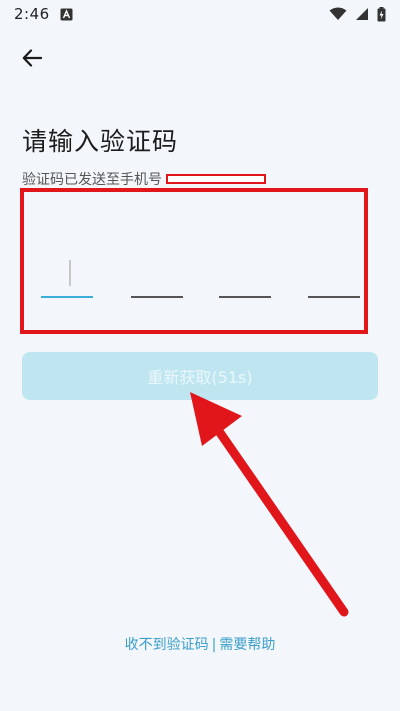 The width and height of the screenshot is (400, 711). I want to click on a-notification-icon, so click(66, 14).